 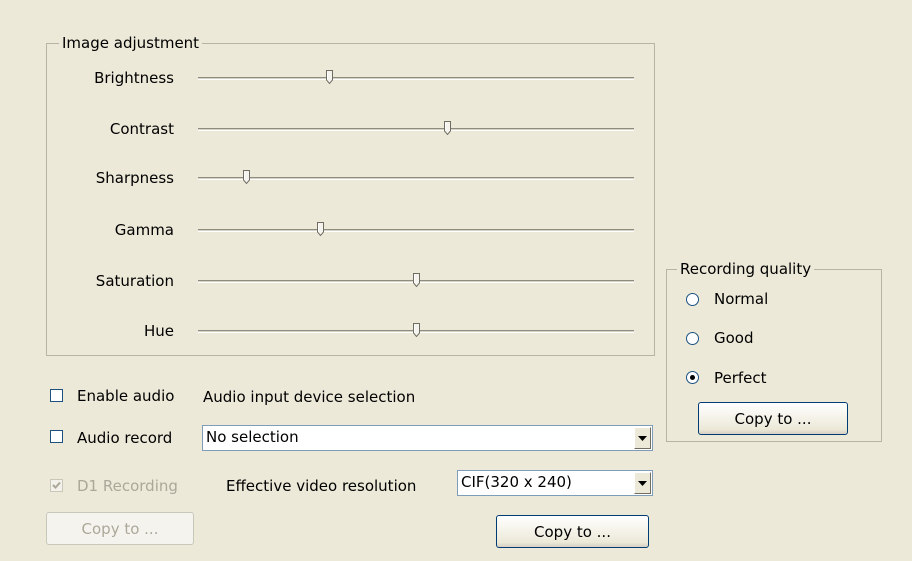 What do you see at coordinates (416, 178) in the screenshot?
I see `slider-track-sharpness` at bounding box center [416, 178].